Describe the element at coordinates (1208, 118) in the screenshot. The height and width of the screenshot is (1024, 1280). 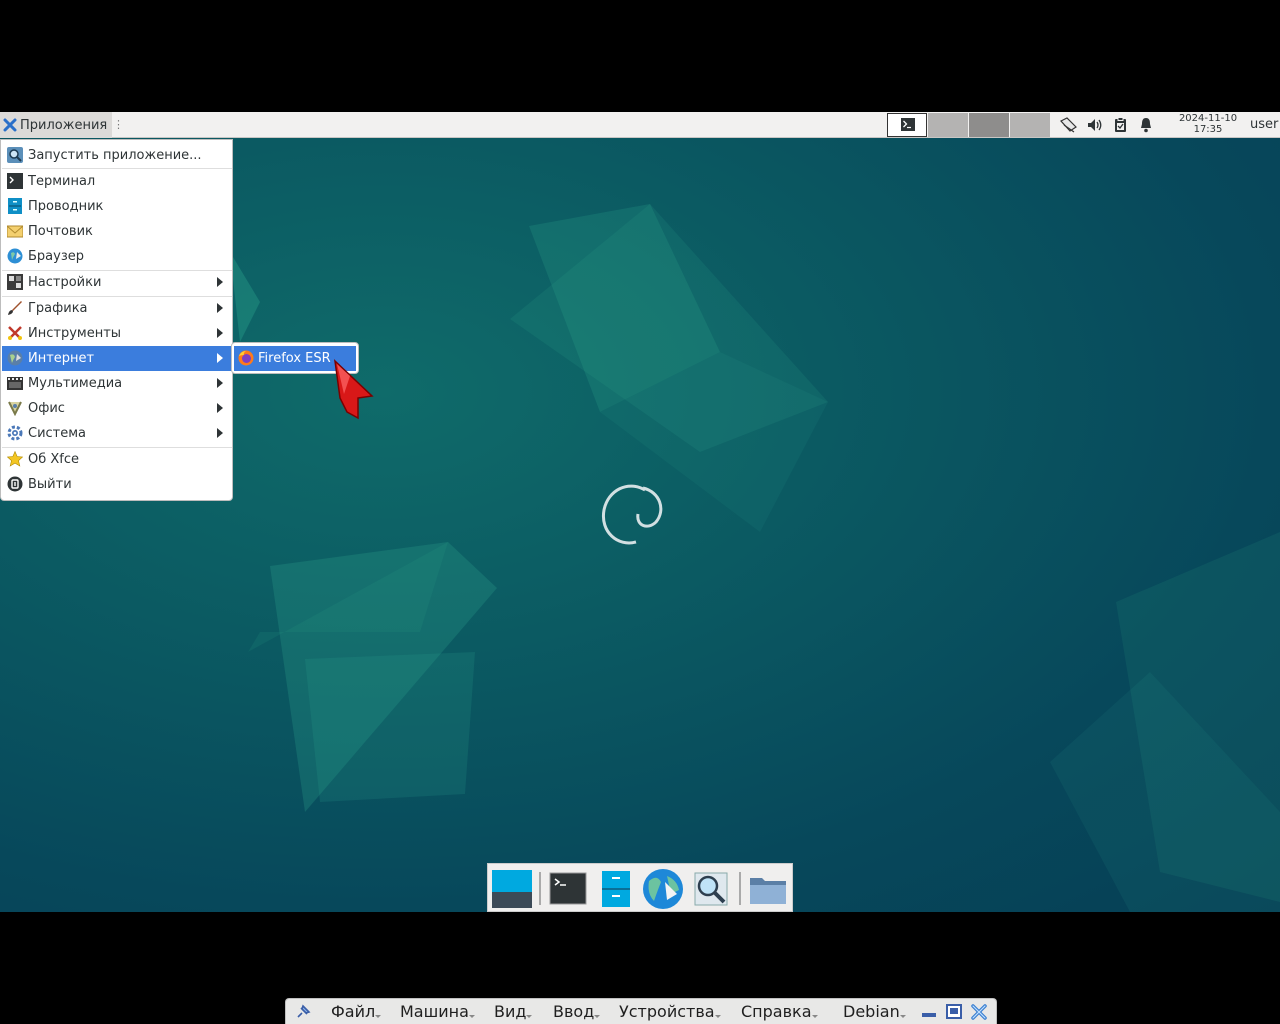
I see `clock-date: 2024-11-10` at that location.